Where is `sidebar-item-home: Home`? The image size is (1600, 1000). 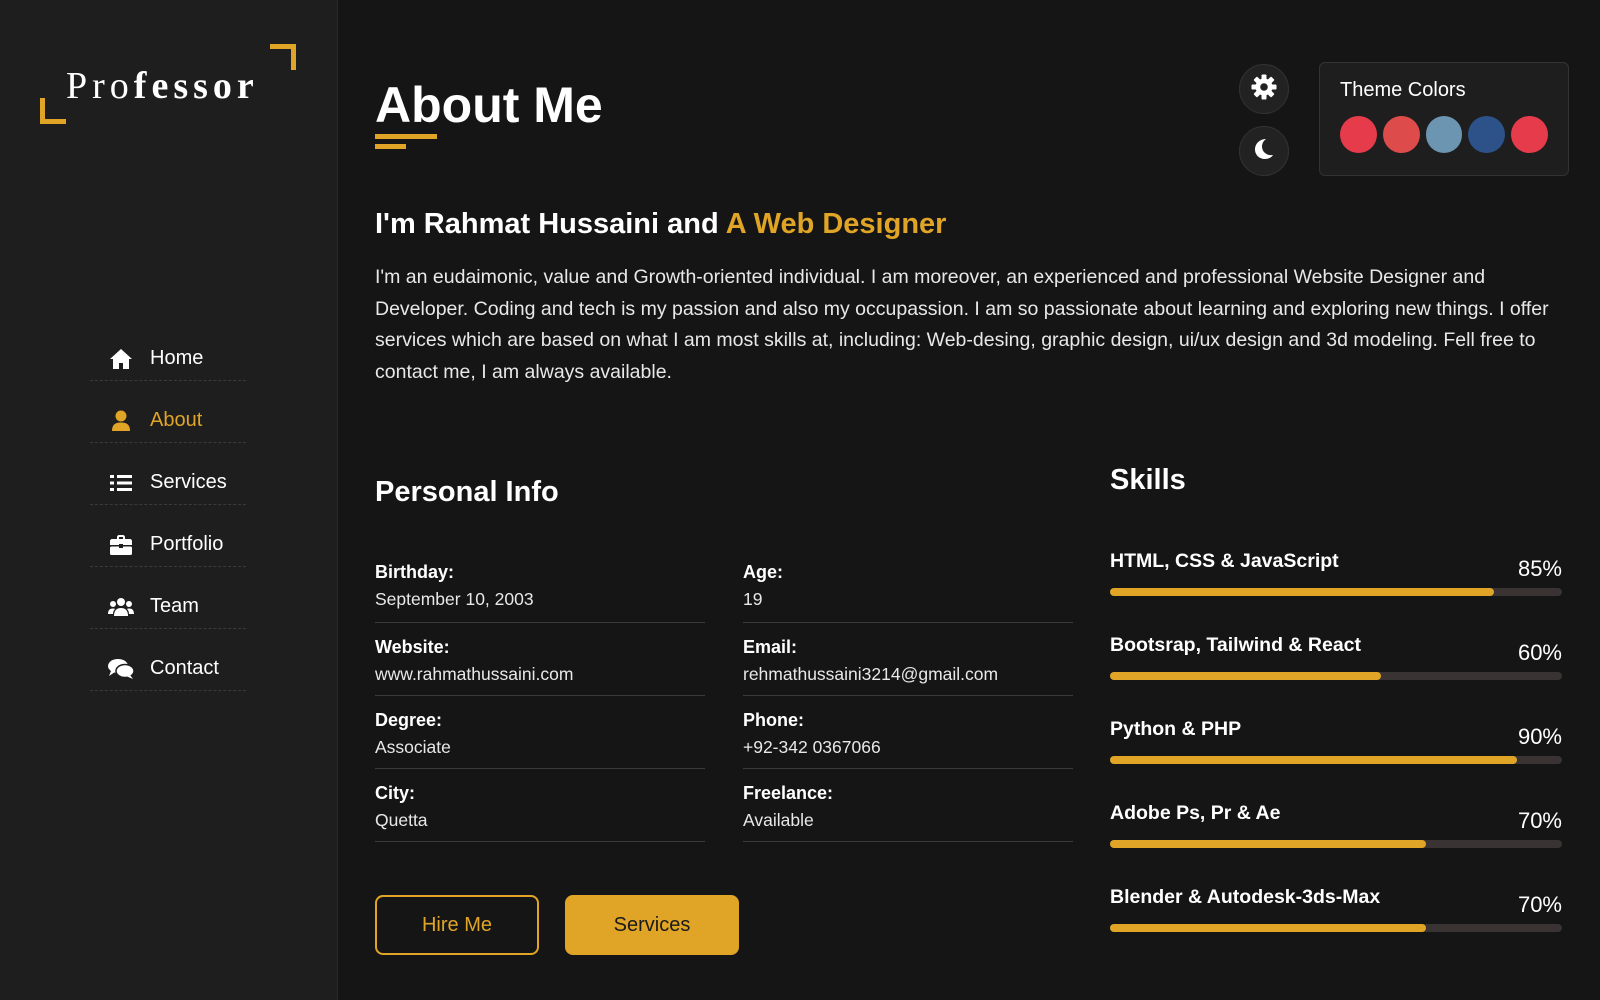
sidebar-item-home: Home is located at coordinates (168, 359).